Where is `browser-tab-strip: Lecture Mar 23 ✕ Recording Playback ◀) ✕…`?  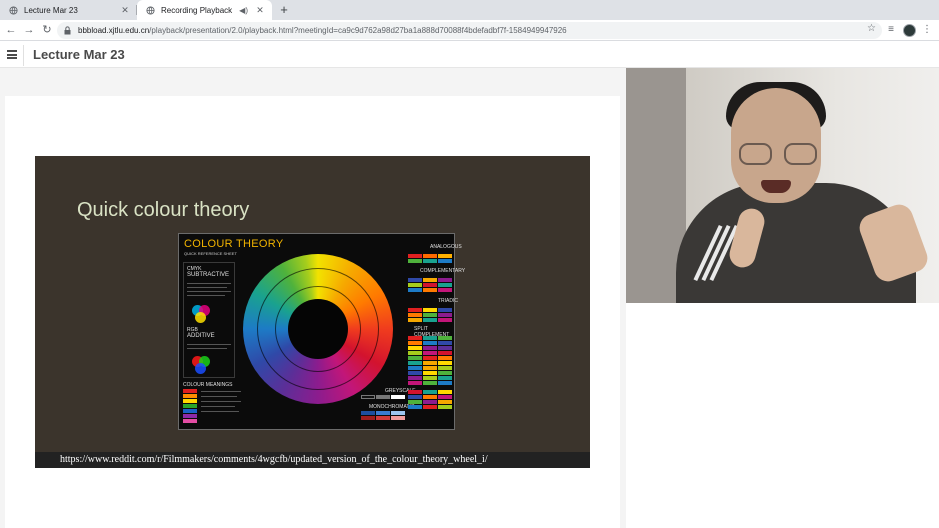
browser-tab-strip: Lecture Mar 23 ✕ Recording Playback ◀) ✕… is located at coordinates (469, 10).